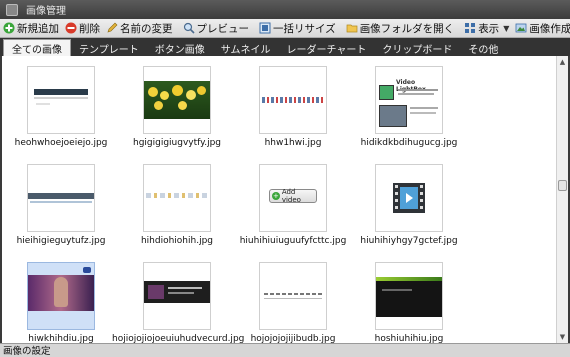 Image resolution: width=570 pixels, height=357 pixels. Describe the element at coordinates (521, 28) in the screenshot. I see `image-create-icon` at that location.